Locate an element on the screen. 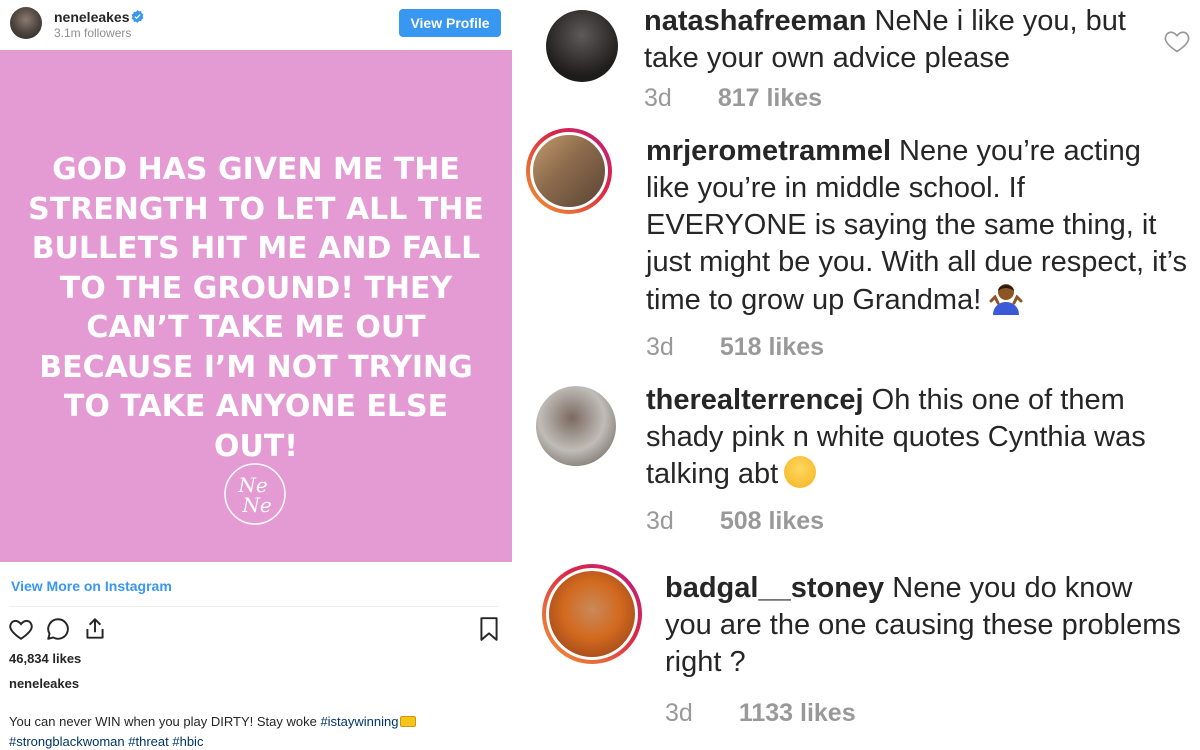  comment-likes: 518 likes is located at coordinates (772, 347).